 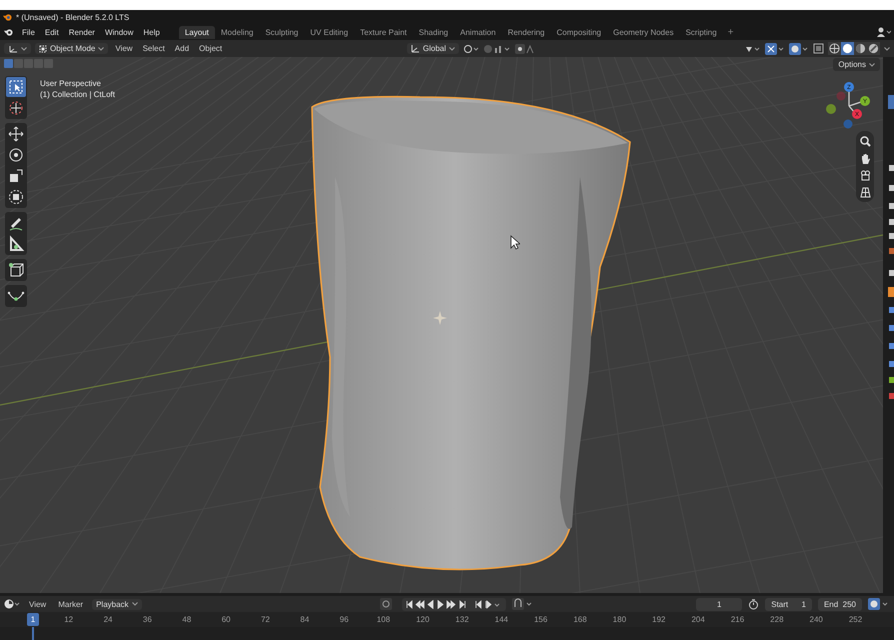 What do you see at coordinates (856, 64) in the screenshot?
I see `options-dropdown: Options` at bounding box center [856, 64].